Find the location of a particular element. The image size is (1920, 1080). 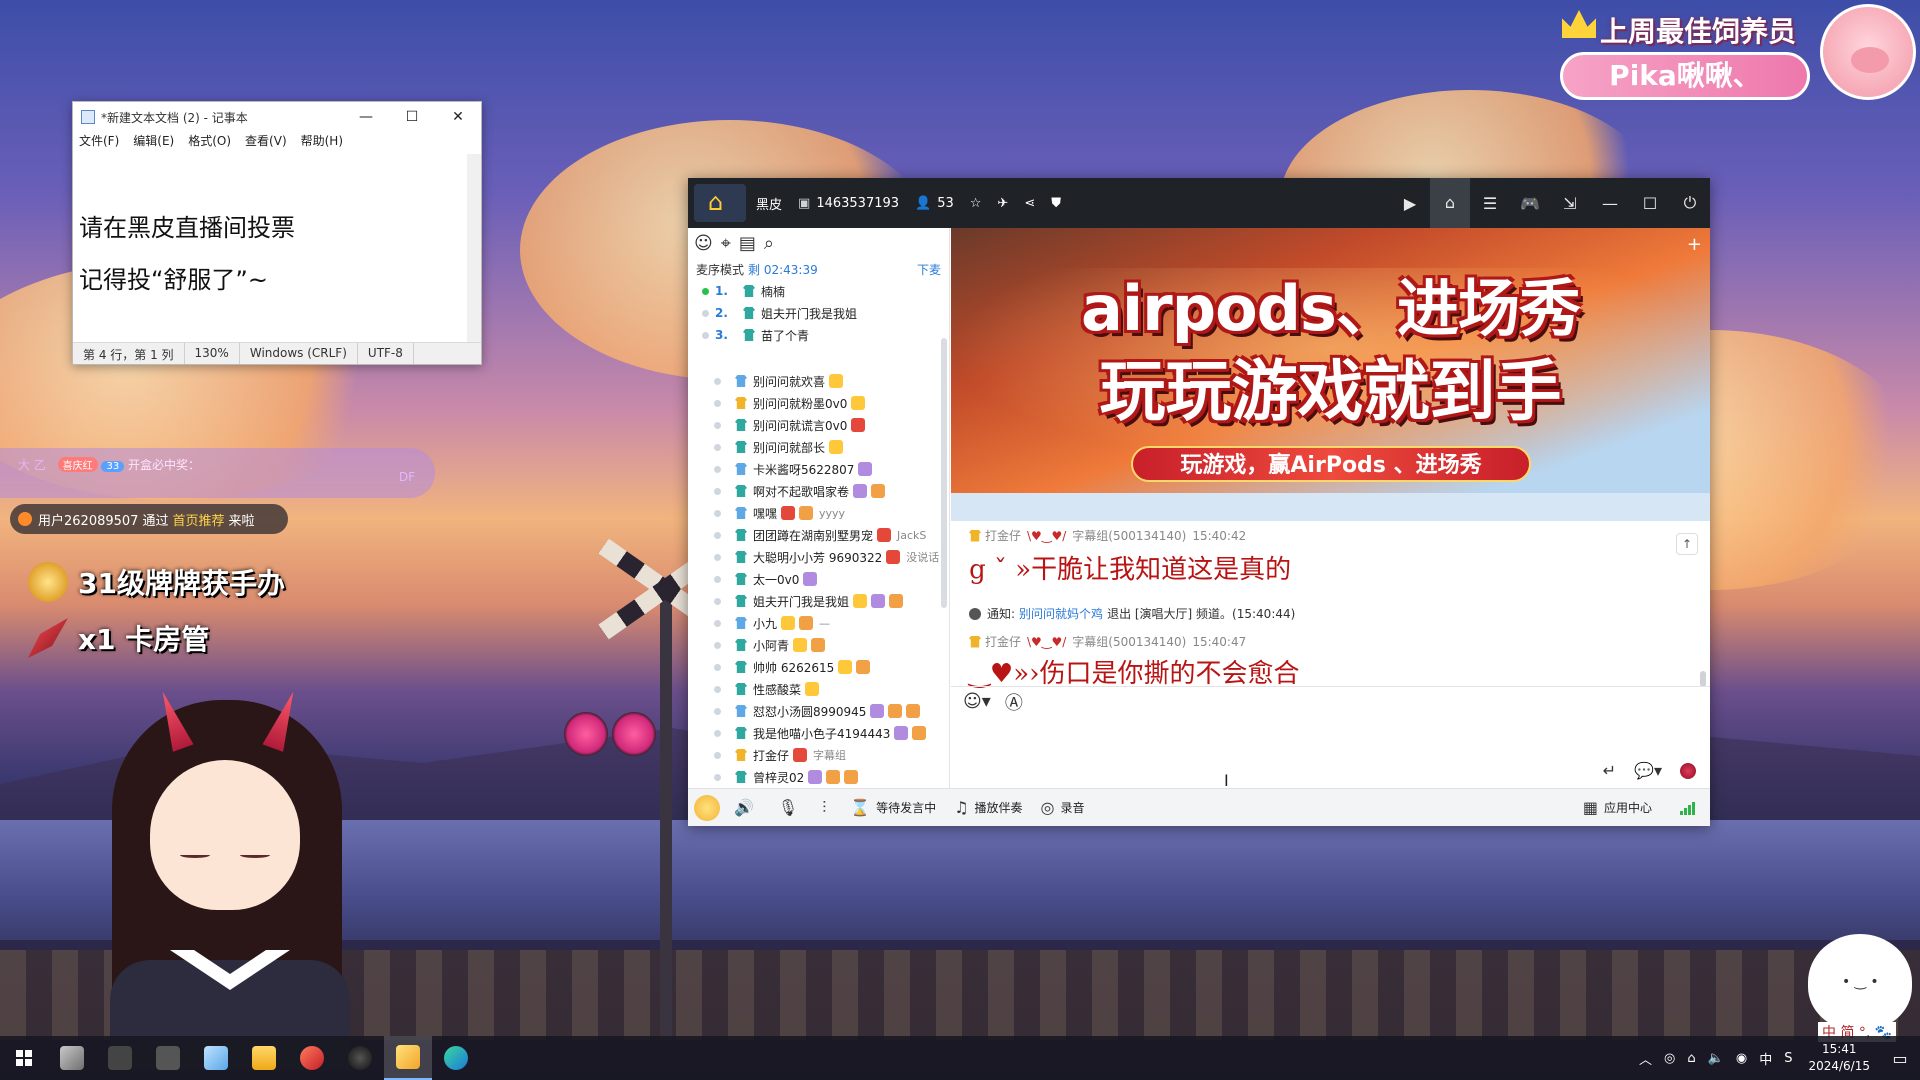

list-icon: ☰ is located at coordinates (1490, 203).